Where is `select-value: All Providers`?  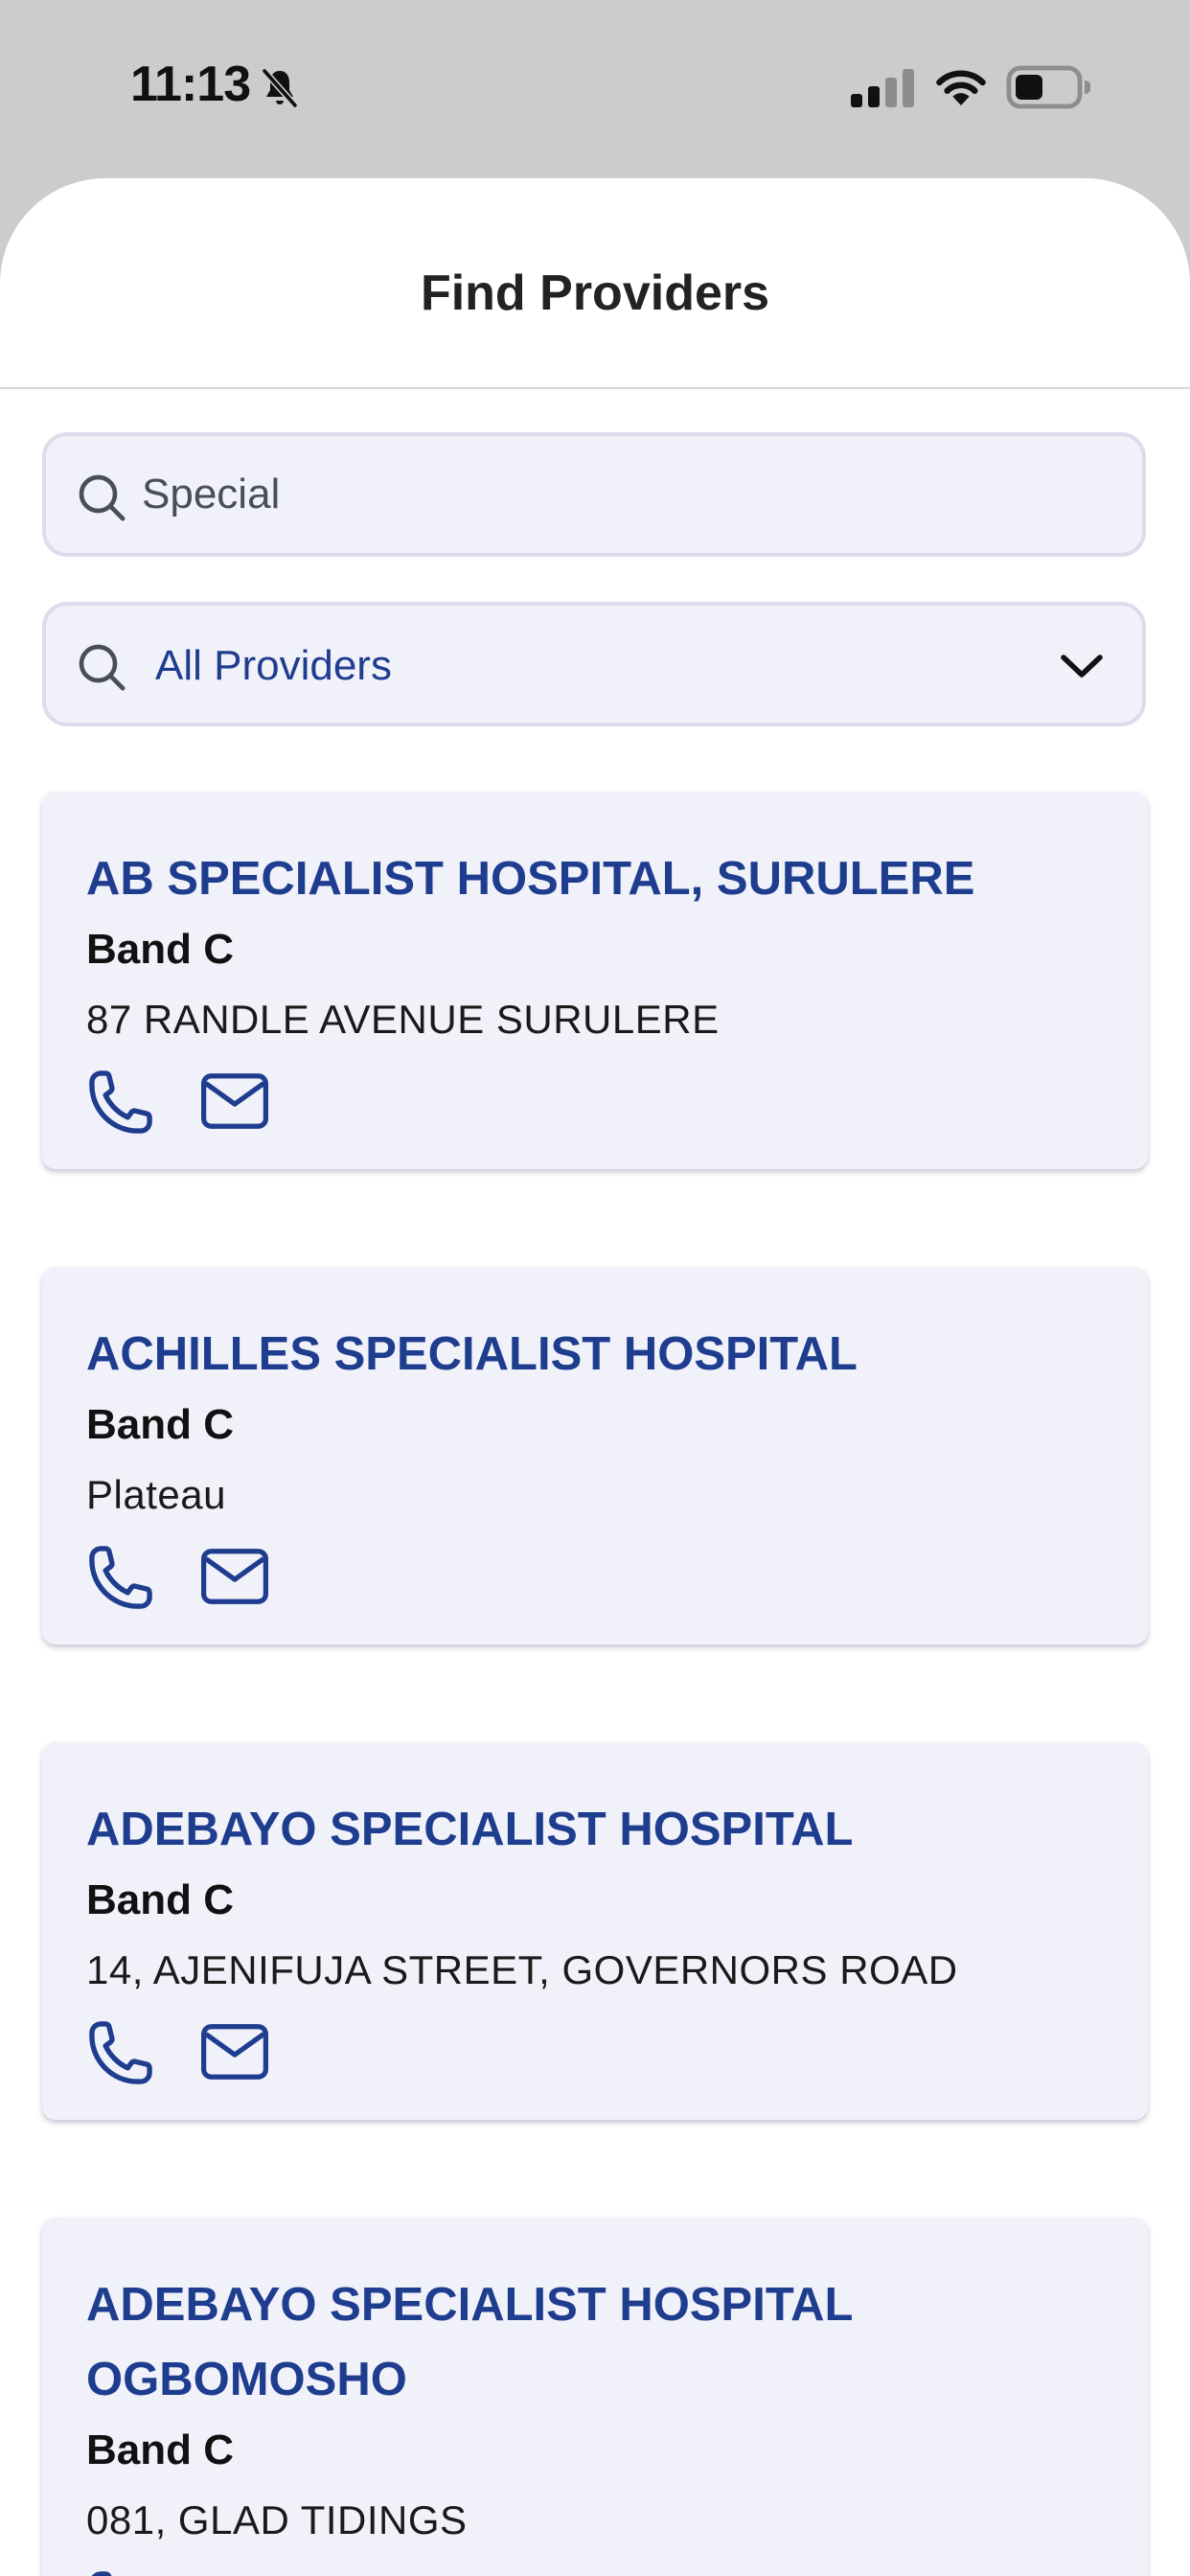
select-value: All Providers is located at coordinates (273, 665).